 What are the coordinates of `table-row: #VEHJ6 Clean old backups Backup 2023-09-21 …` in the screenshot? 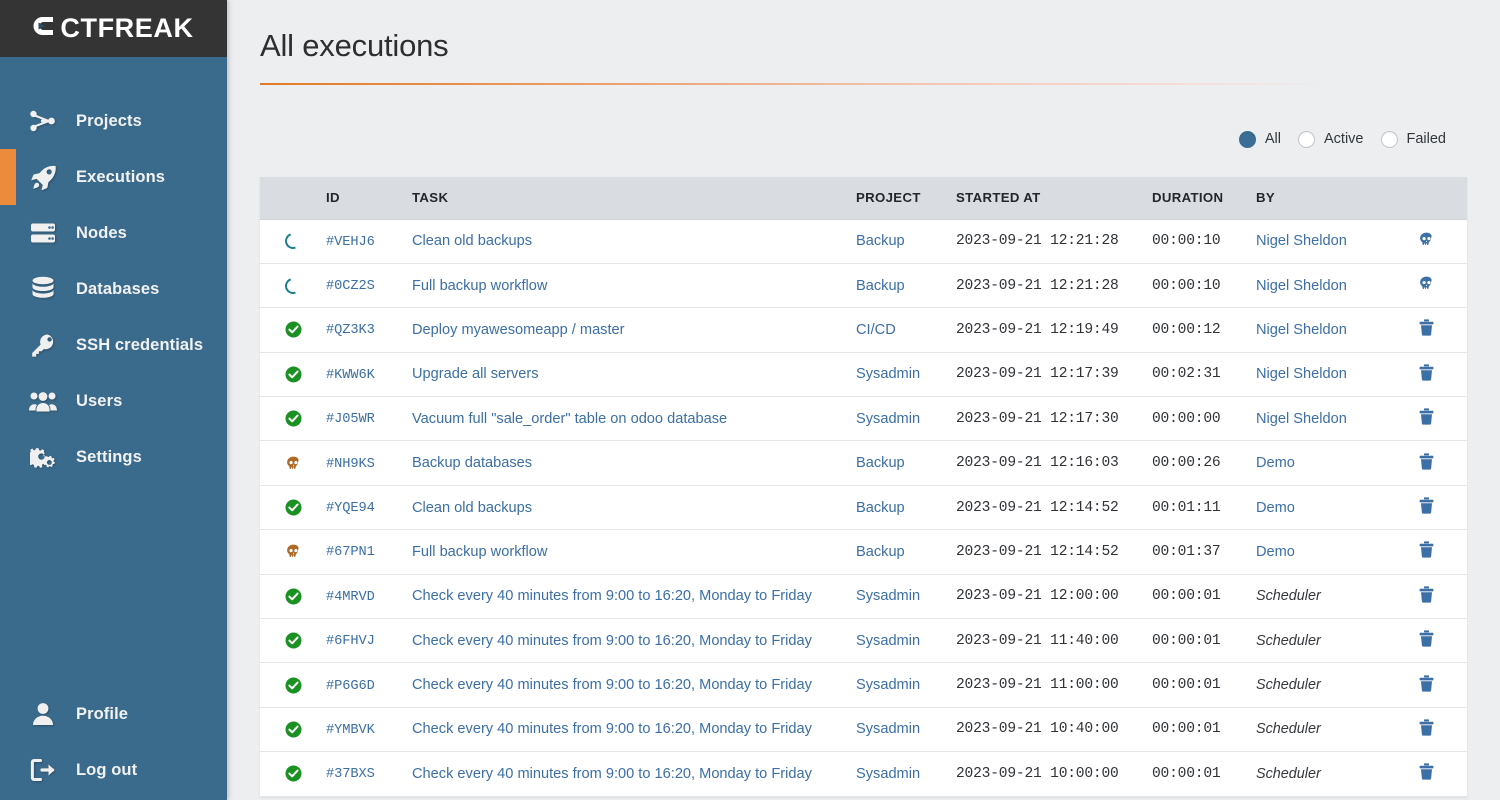 It's located at (863, 241).